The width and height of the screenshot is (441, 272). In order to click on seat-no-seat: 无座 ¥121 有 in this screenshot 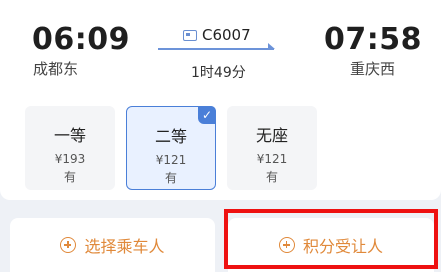, I will do `click(272, 148)`.